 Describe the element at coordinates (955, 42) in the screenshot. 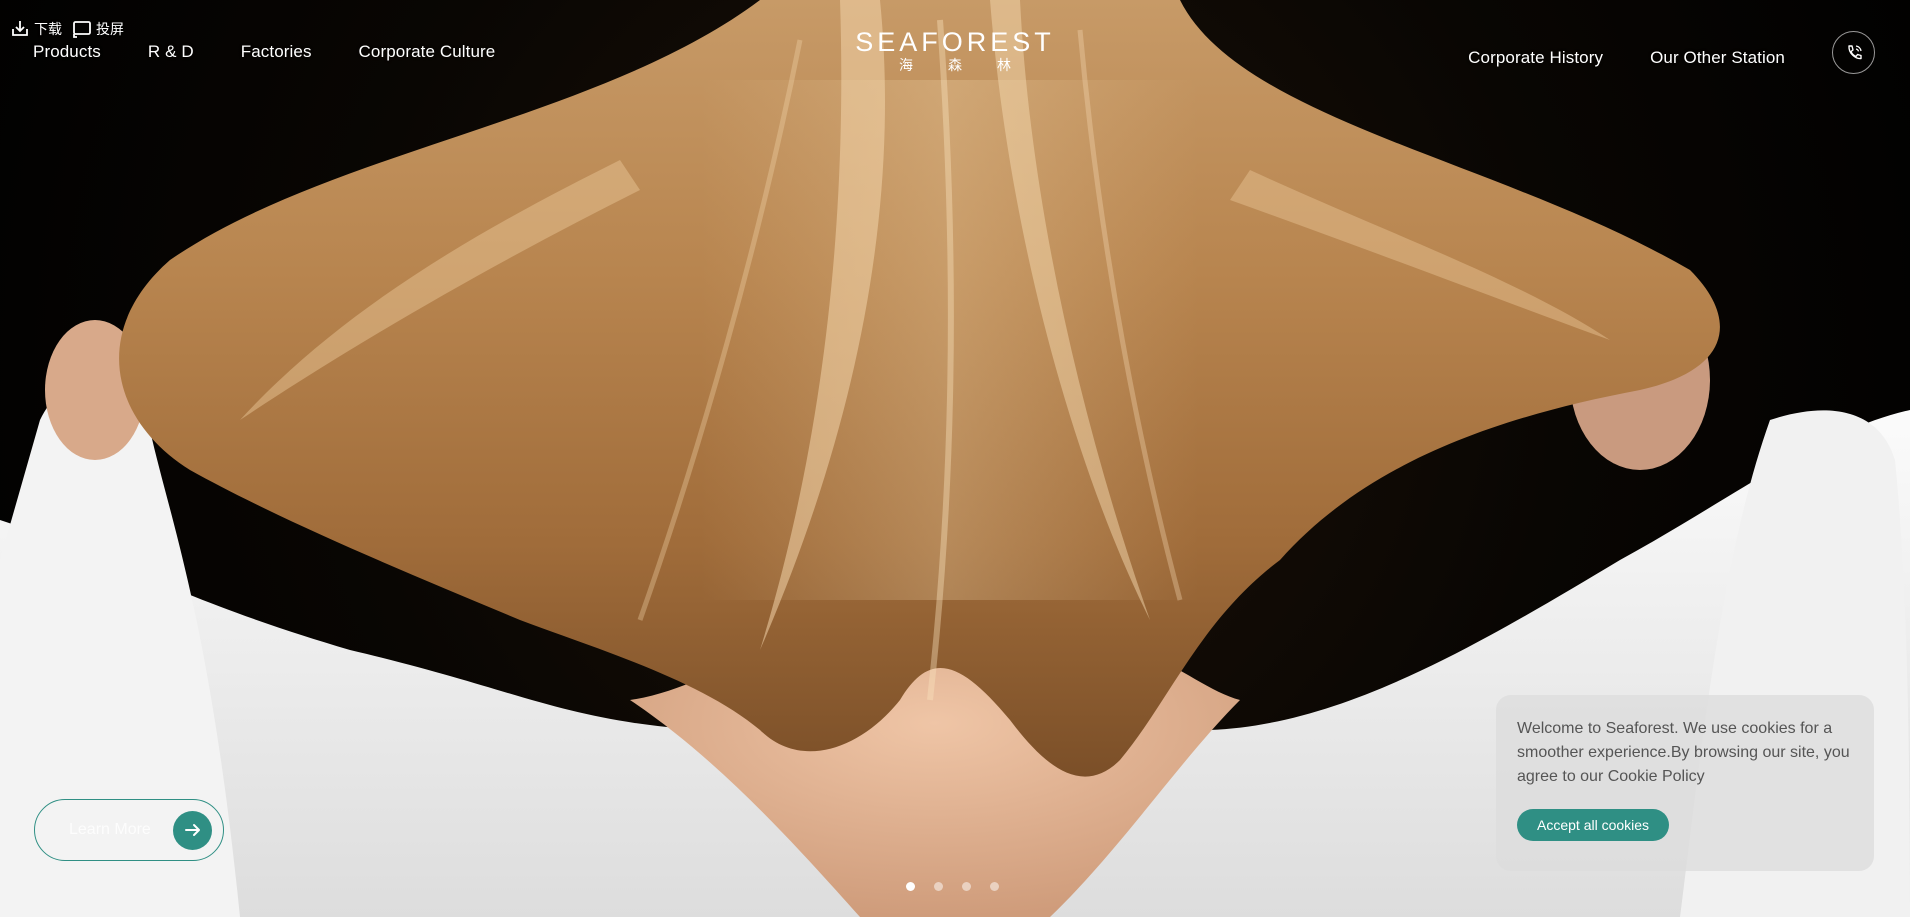

I see `logo-wordmark: SEAFOREST` at that location.